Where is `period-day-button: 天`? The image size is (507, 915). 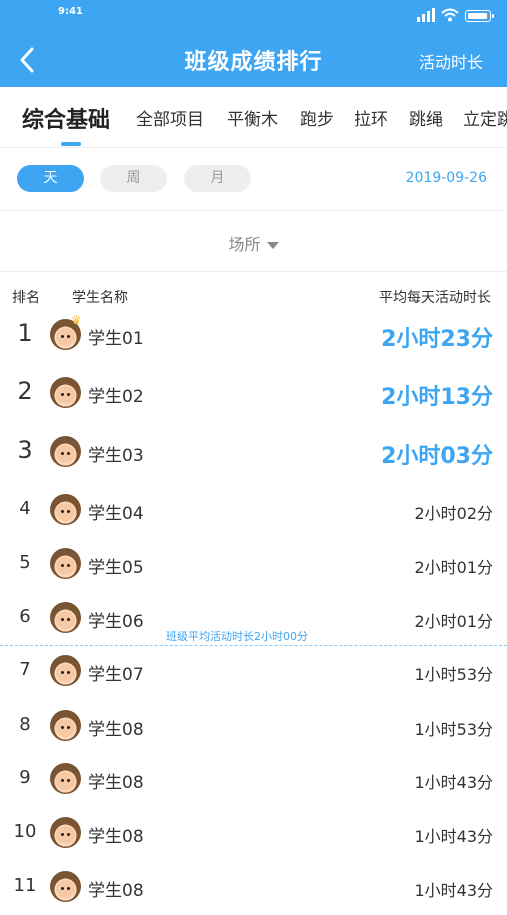
period-day-button: 天 is located at coordinates (50, 178).